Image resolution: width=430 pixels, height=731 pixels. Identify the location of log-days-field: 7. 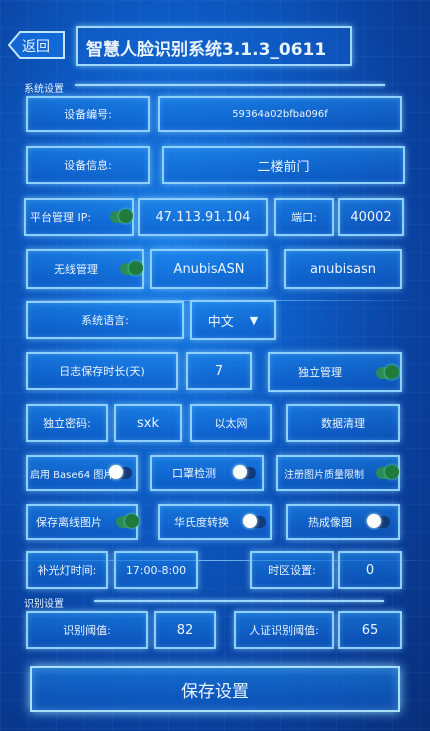
(219, 371).